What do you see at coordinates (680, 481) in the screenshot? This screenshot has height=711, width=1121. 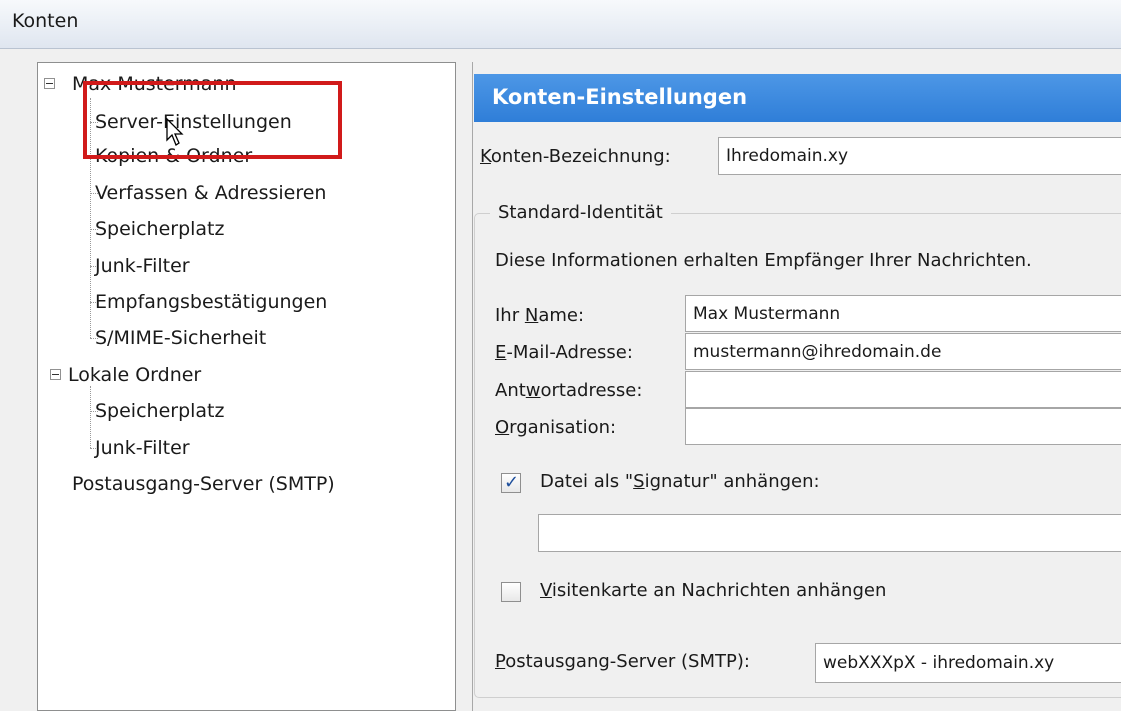 I see `signature-label: Datei als "Signatur" anhängen:` at bounding box center [680, 481].